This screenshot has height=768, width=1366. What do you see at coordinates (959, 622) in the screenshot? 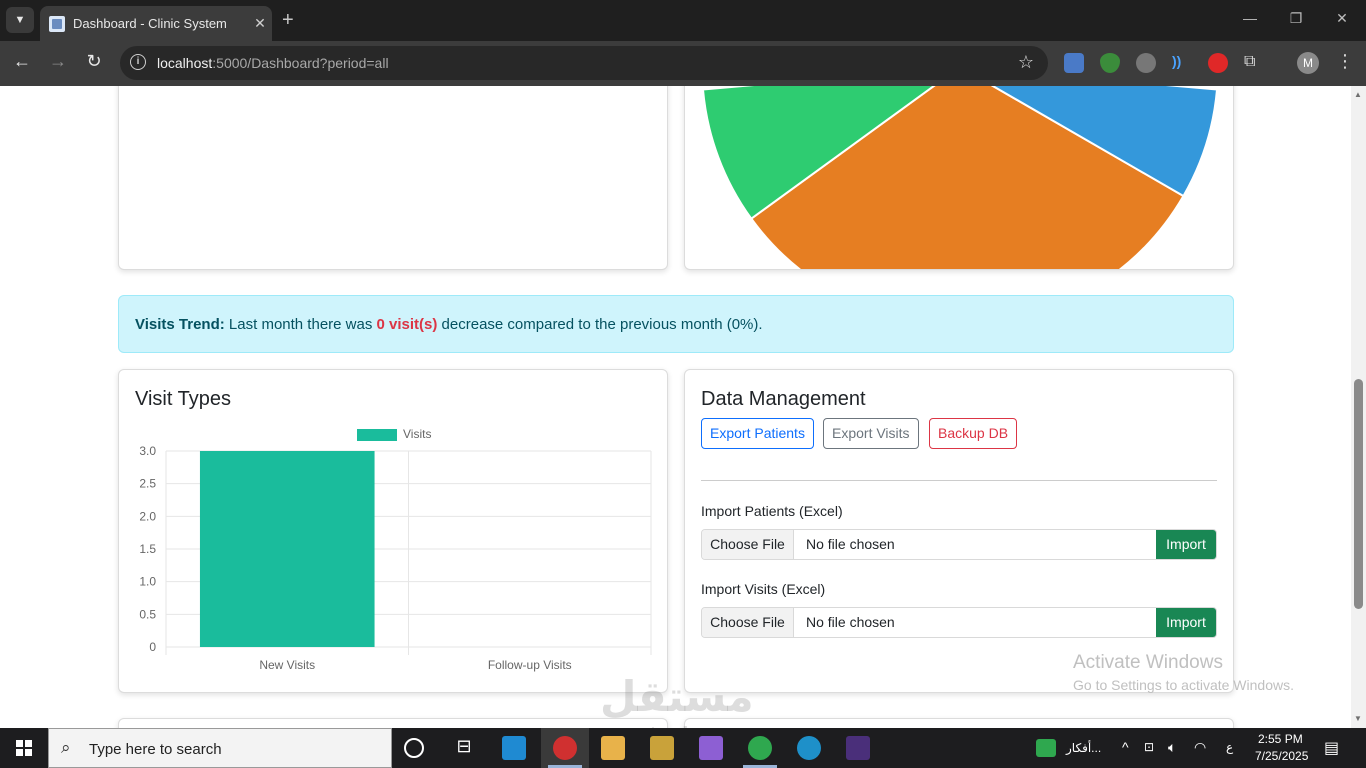
I see `import-visits-file-input: Choose File No file chosen Import` at bounding box center [959, 622].